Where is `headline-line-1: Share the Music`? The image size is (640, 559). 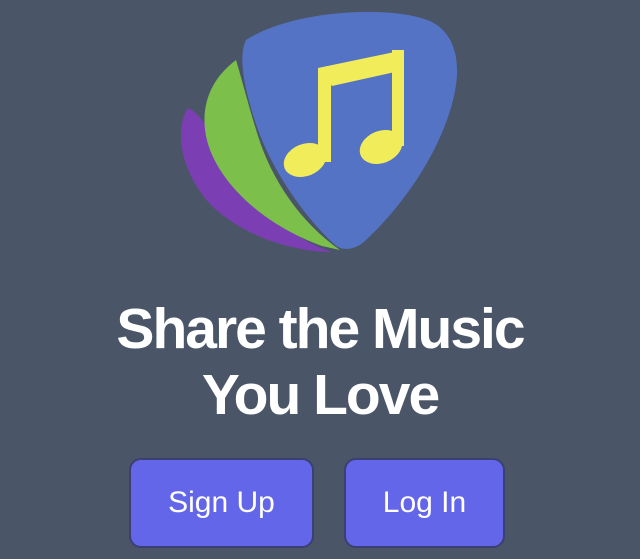 headline-line-1: Share the Music is located at coordinates (320, 329).